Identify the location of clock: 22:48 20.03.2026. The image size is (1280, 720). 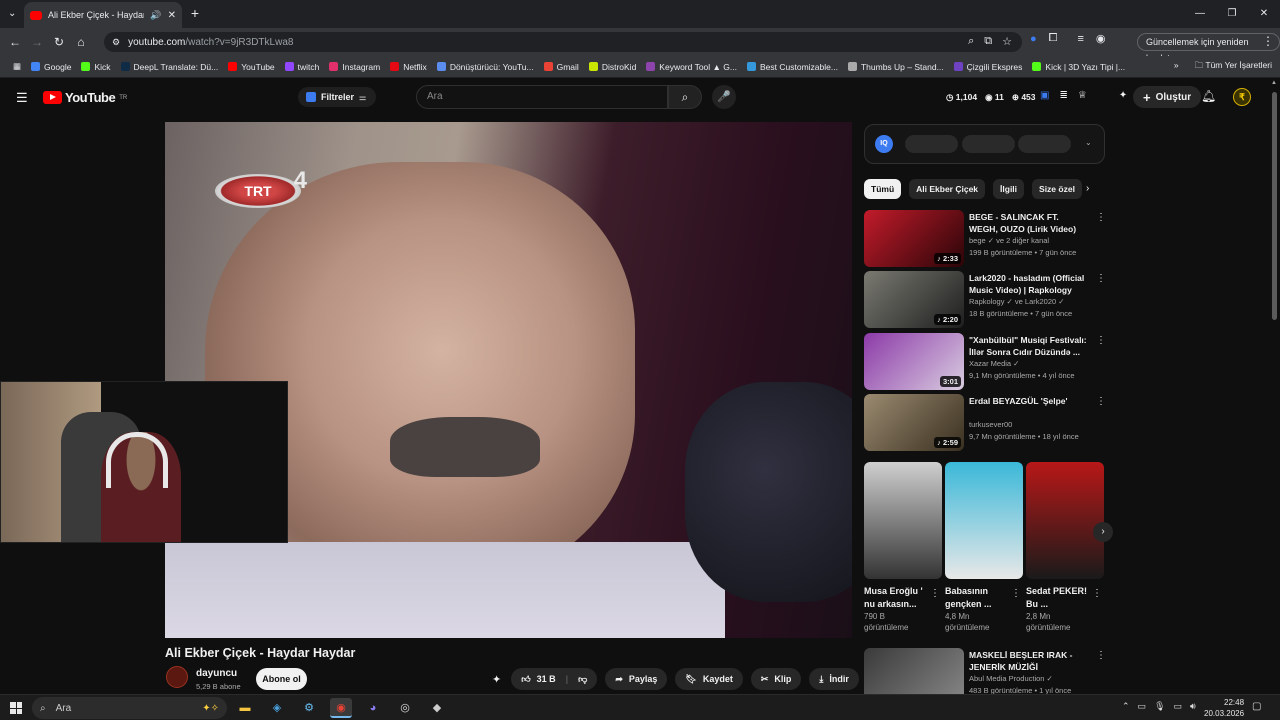
(1224, 708).